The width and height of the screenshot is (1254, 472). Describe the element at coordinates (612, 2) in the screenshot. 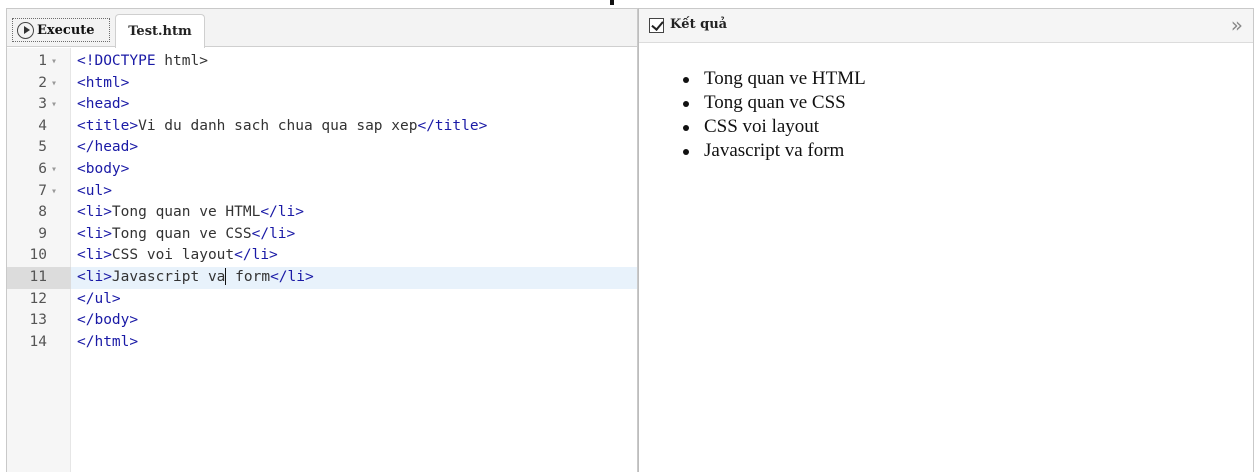

I see `top-edge-mark` at that location.